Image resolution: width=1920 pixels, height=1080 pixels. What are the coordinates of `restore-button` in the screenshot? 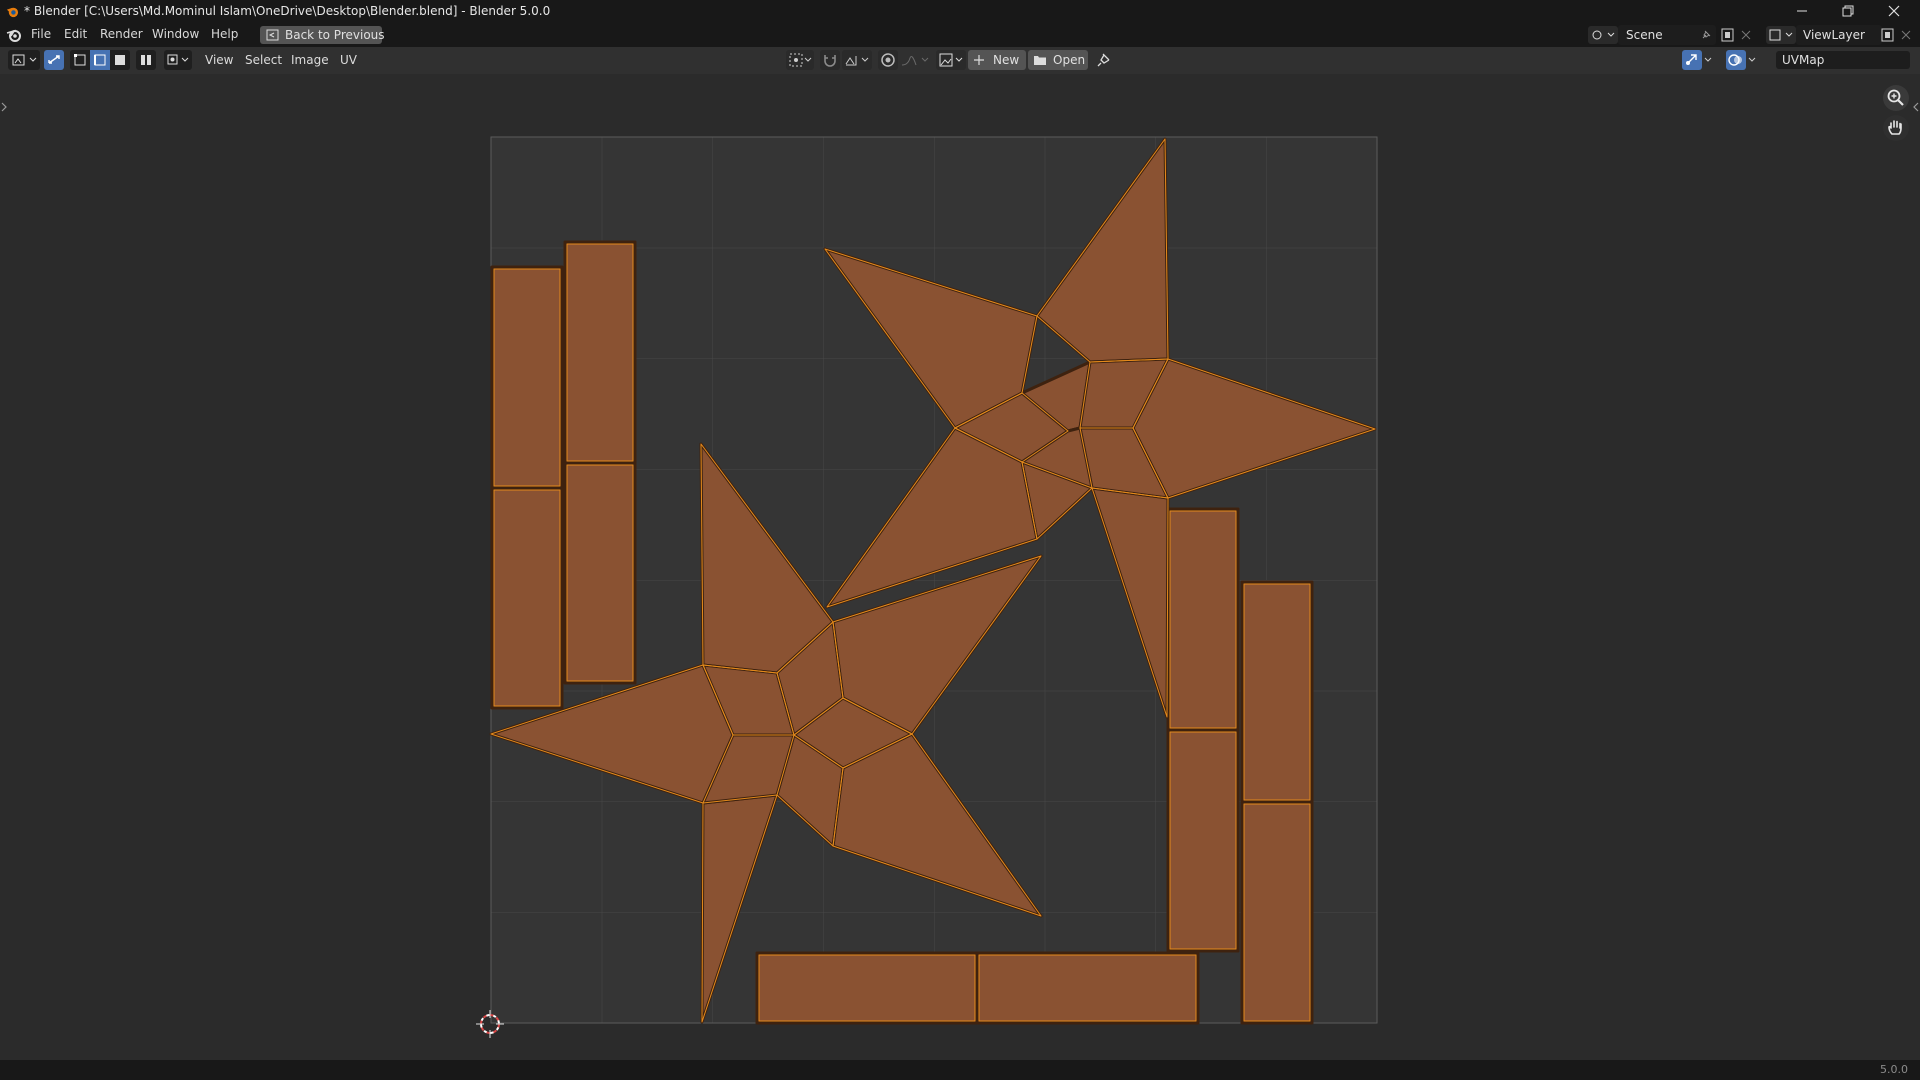 It's located at (1848, 11).